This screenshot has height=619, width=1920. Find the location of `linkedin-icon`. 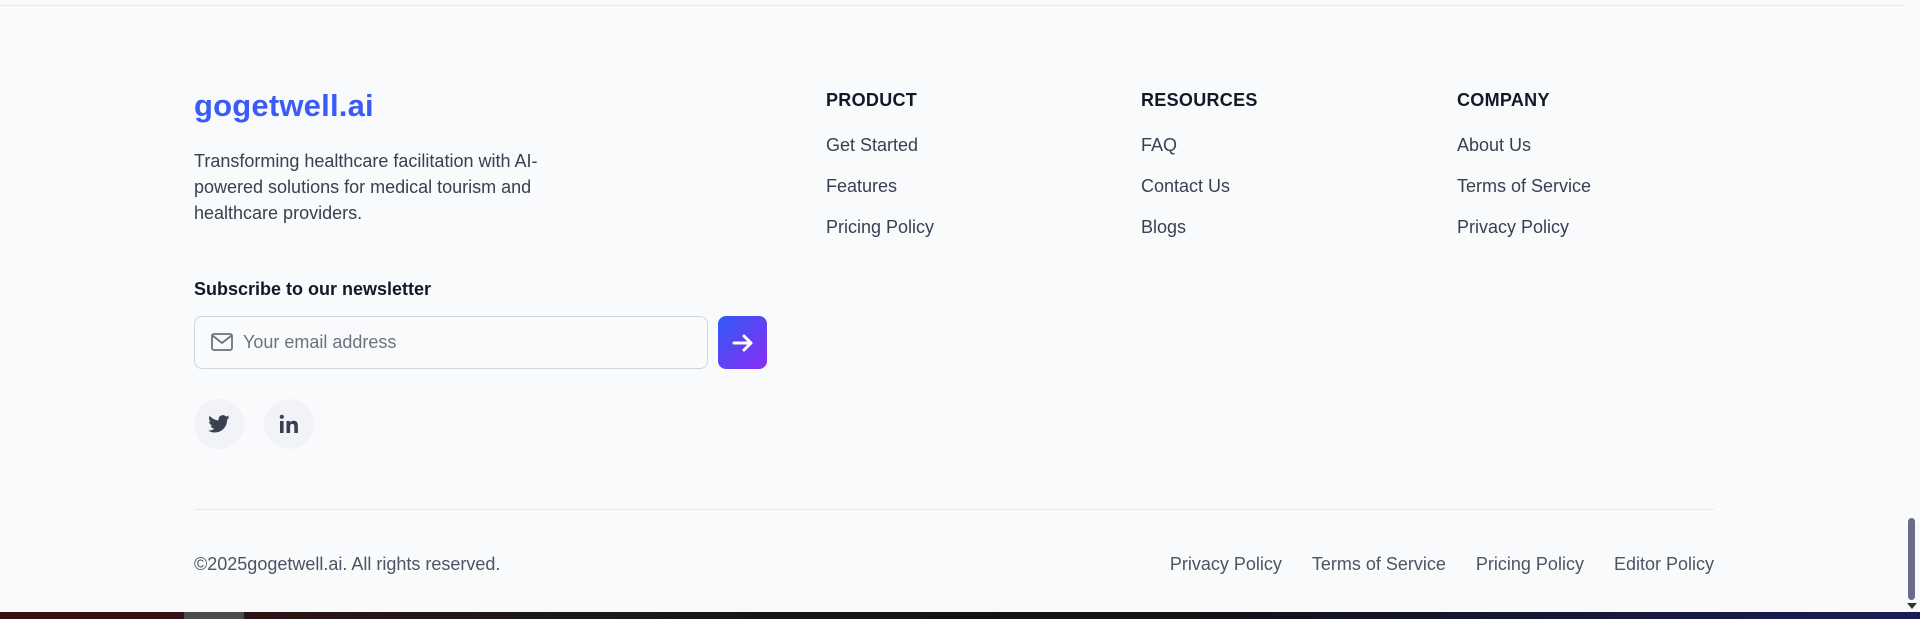

linkedin-icon is located at coordinates (288, 423).